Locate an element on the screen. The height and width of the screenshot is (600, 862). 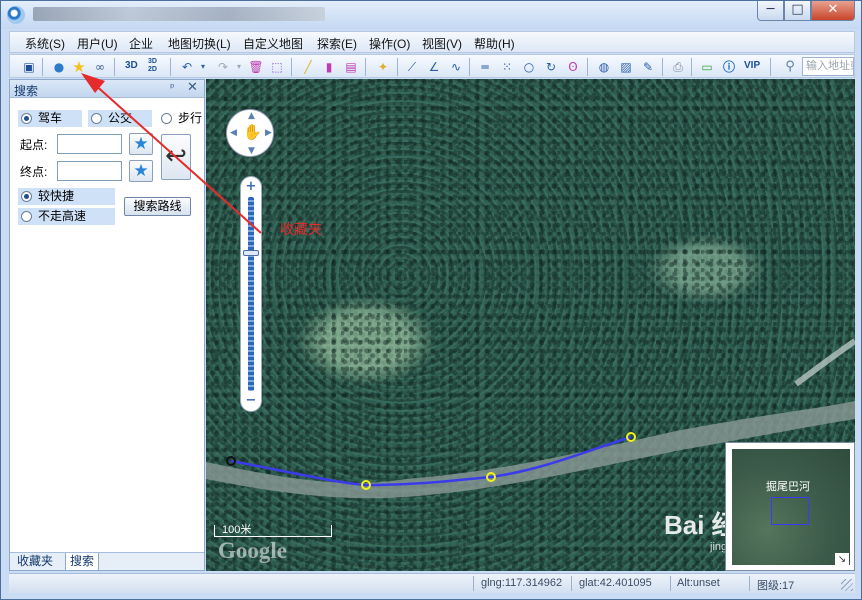
end-favorite-star-button: ★ is located at coordinates (141, 171).